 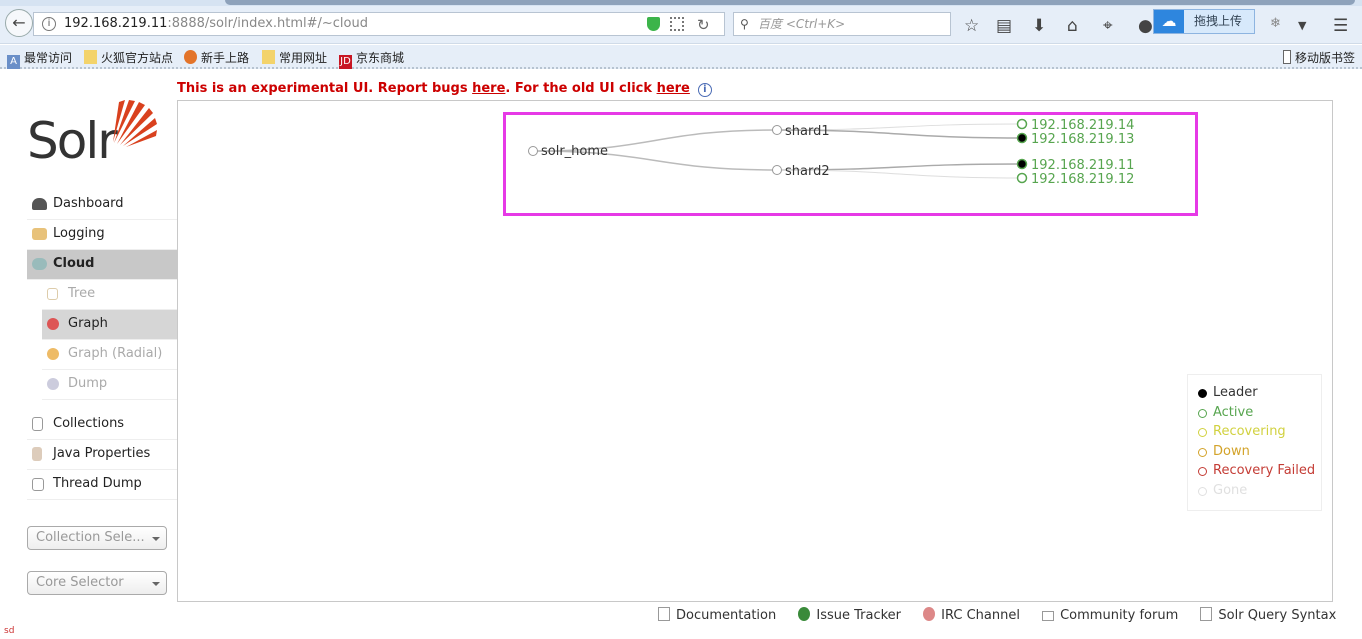 What do you see at coordinates (849, 615) in the screenshot?
I see `issue-tracker-link: Issue Tracker` at bounding box center [849, 615].